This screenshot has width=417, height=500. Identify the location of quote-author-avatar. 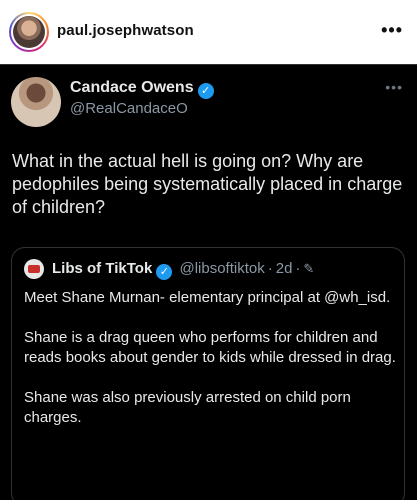
(34, 269).